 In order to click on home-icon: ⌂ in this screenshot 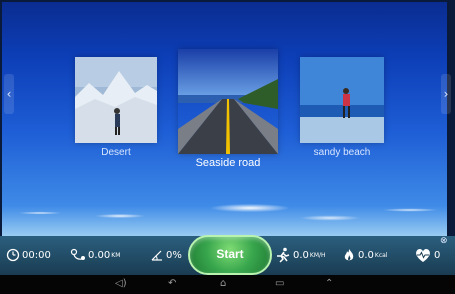, I will do `click(223, 283)`.